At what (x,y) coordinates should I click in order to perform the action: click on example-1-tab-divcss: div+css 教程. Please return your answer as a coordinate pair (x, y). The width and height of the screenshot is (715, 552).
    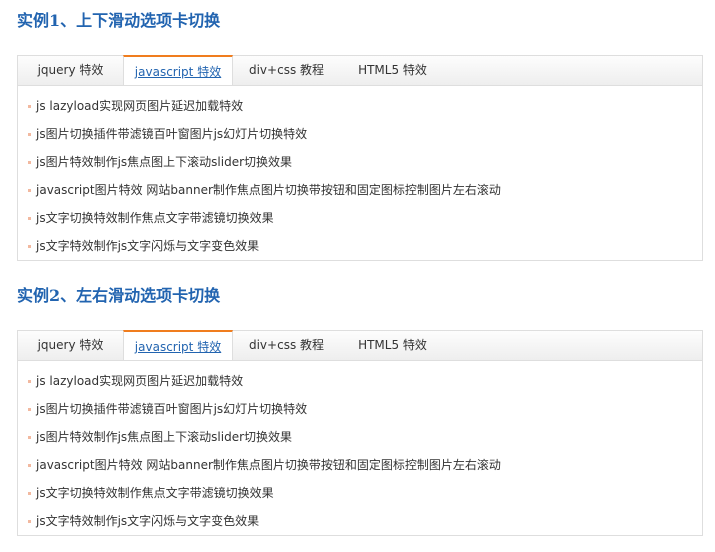
    Looking at the image, I should click on (286, 70).